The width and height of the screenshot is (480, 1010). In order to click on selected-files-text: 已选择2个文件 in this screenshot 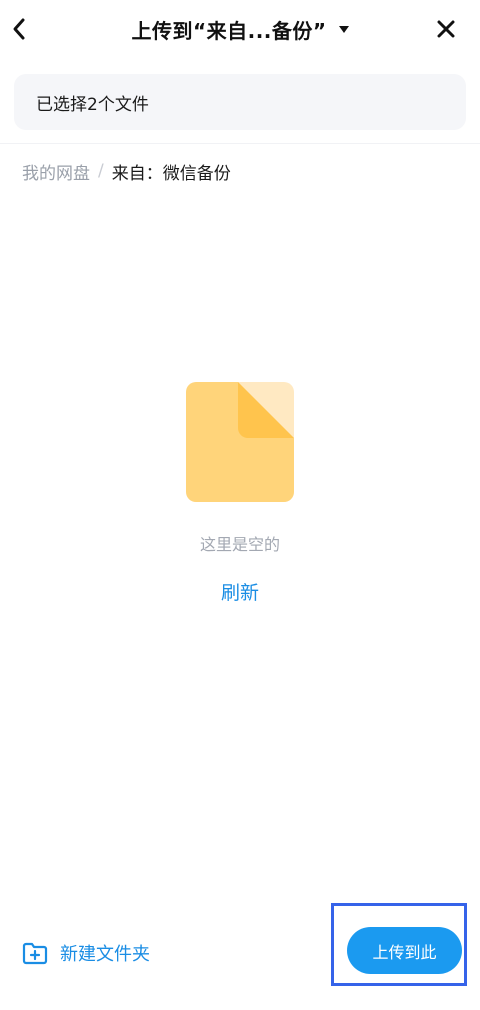, I will do `click(92, 104)`.